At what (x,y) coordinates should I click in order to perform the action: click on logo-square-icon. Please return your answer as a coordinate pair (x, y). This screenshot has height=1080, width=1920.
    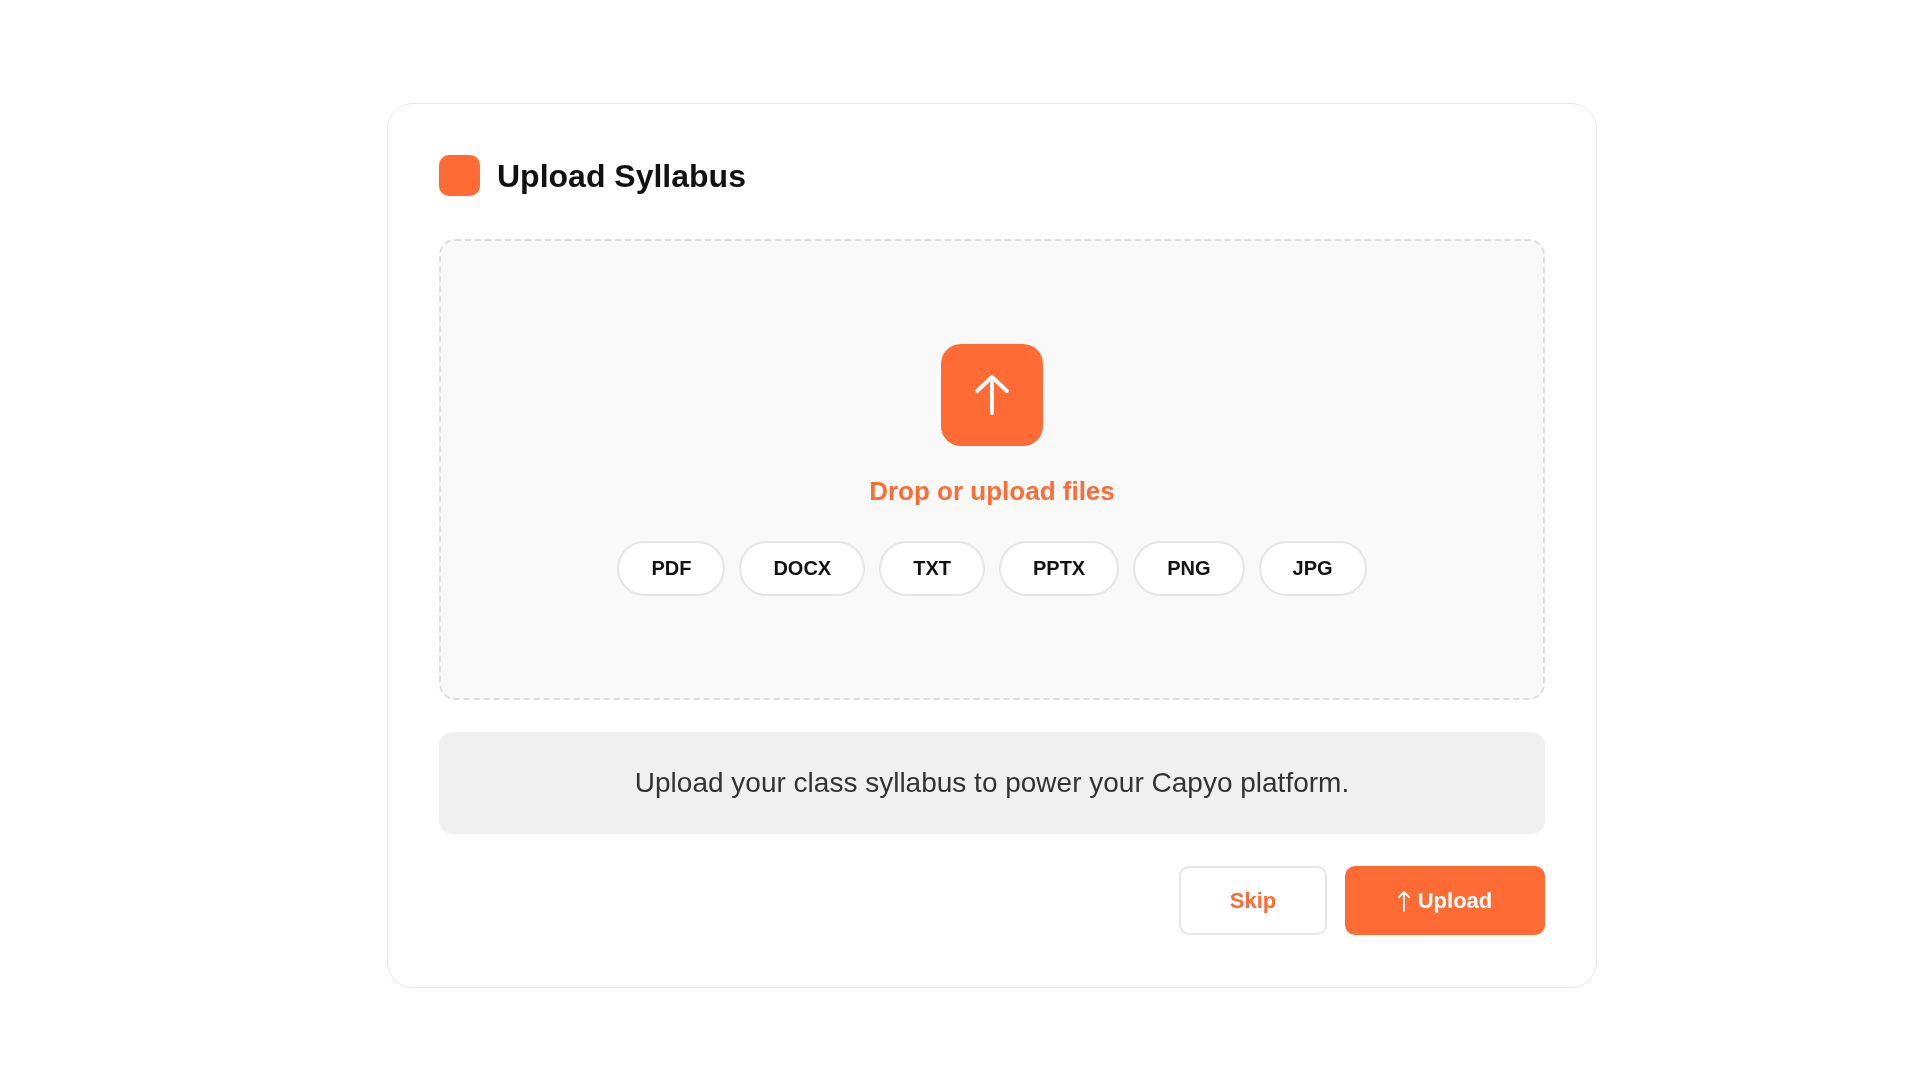
    Looking at the image, I should click on (459, 175).